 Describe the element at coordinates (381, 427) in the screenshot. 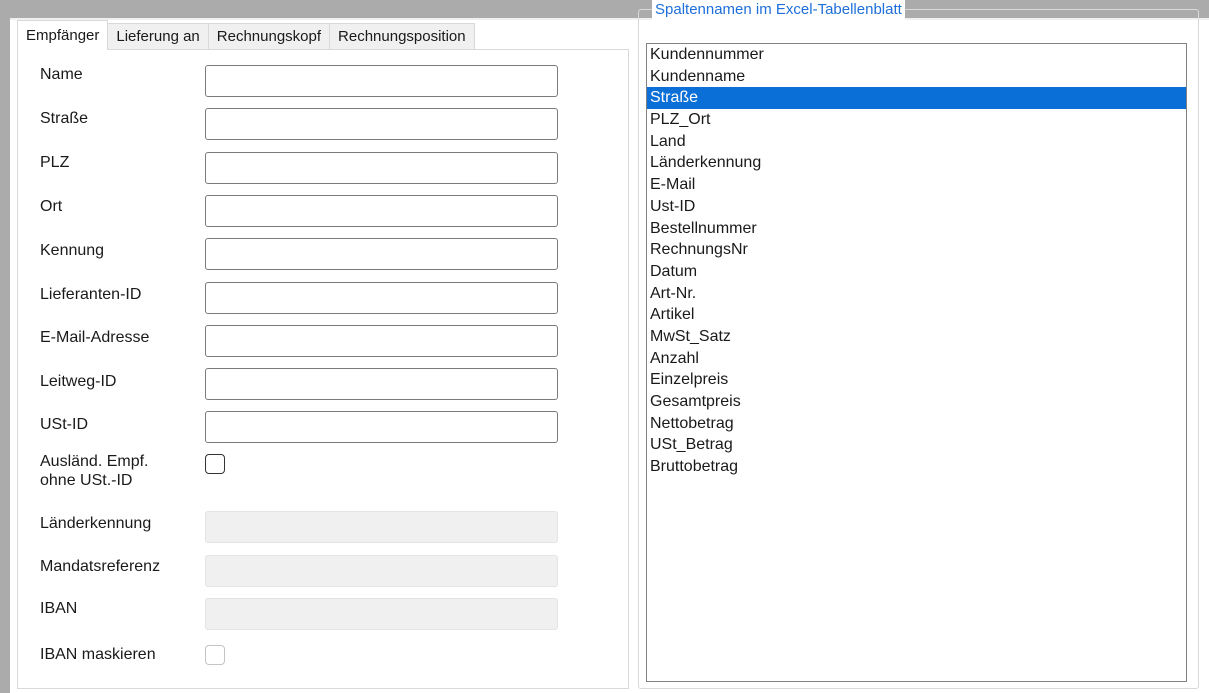

I see `ust-id-input` at that location.